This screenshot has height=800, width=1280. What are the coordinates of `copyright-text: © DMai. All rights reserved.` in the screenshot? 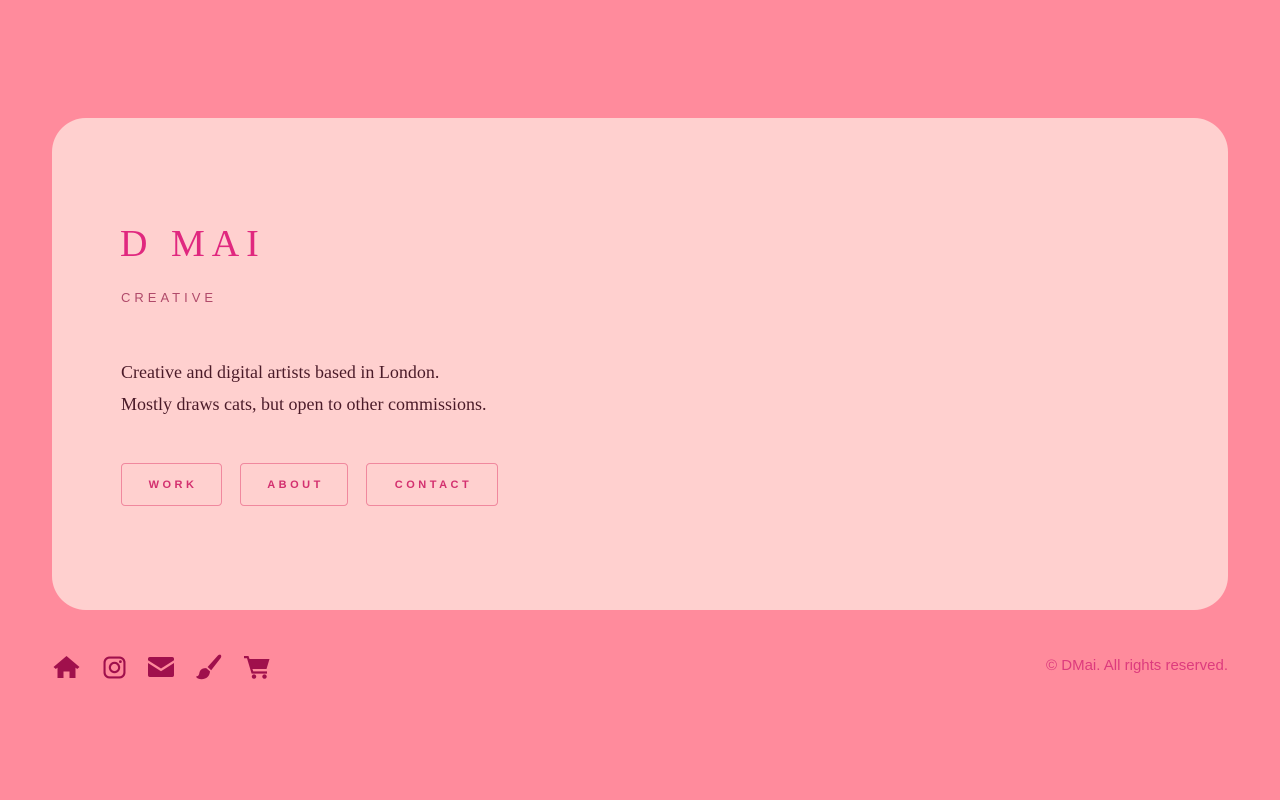 It's located at (1137, 665).